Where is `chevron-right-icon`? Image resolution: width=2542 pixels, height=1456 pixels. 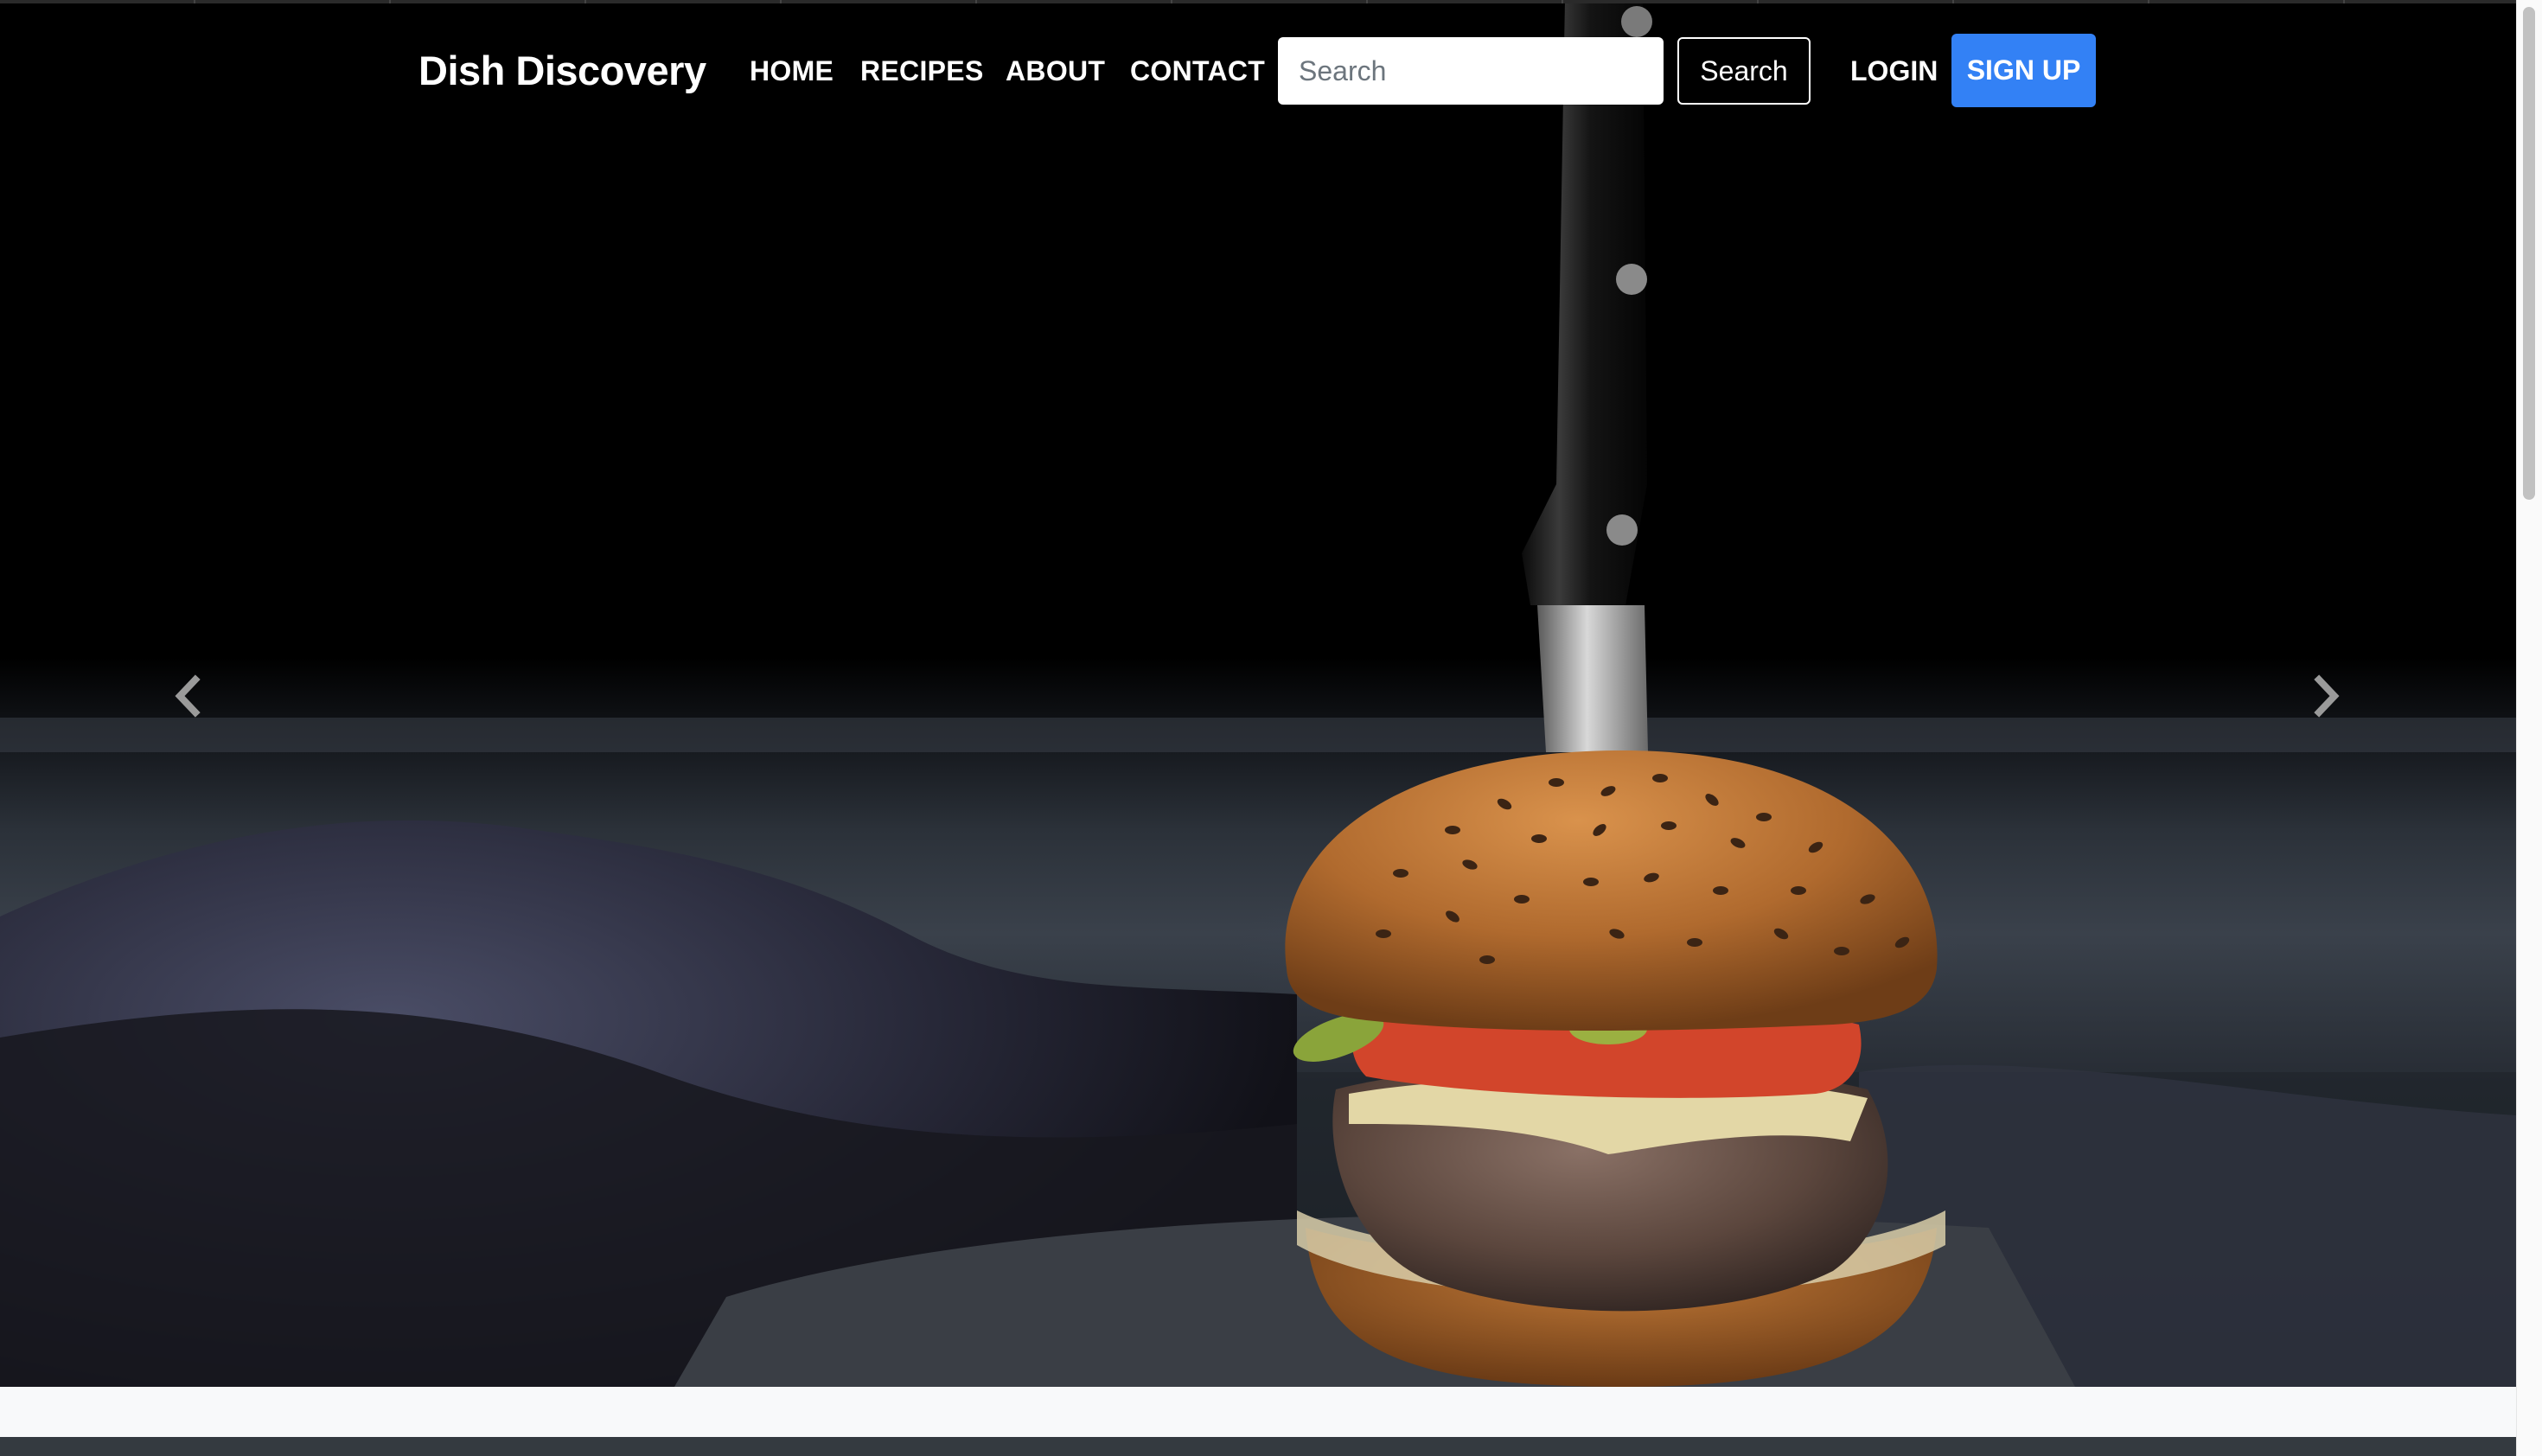
chevron-right-icon is located at coordinates (2327, 696).